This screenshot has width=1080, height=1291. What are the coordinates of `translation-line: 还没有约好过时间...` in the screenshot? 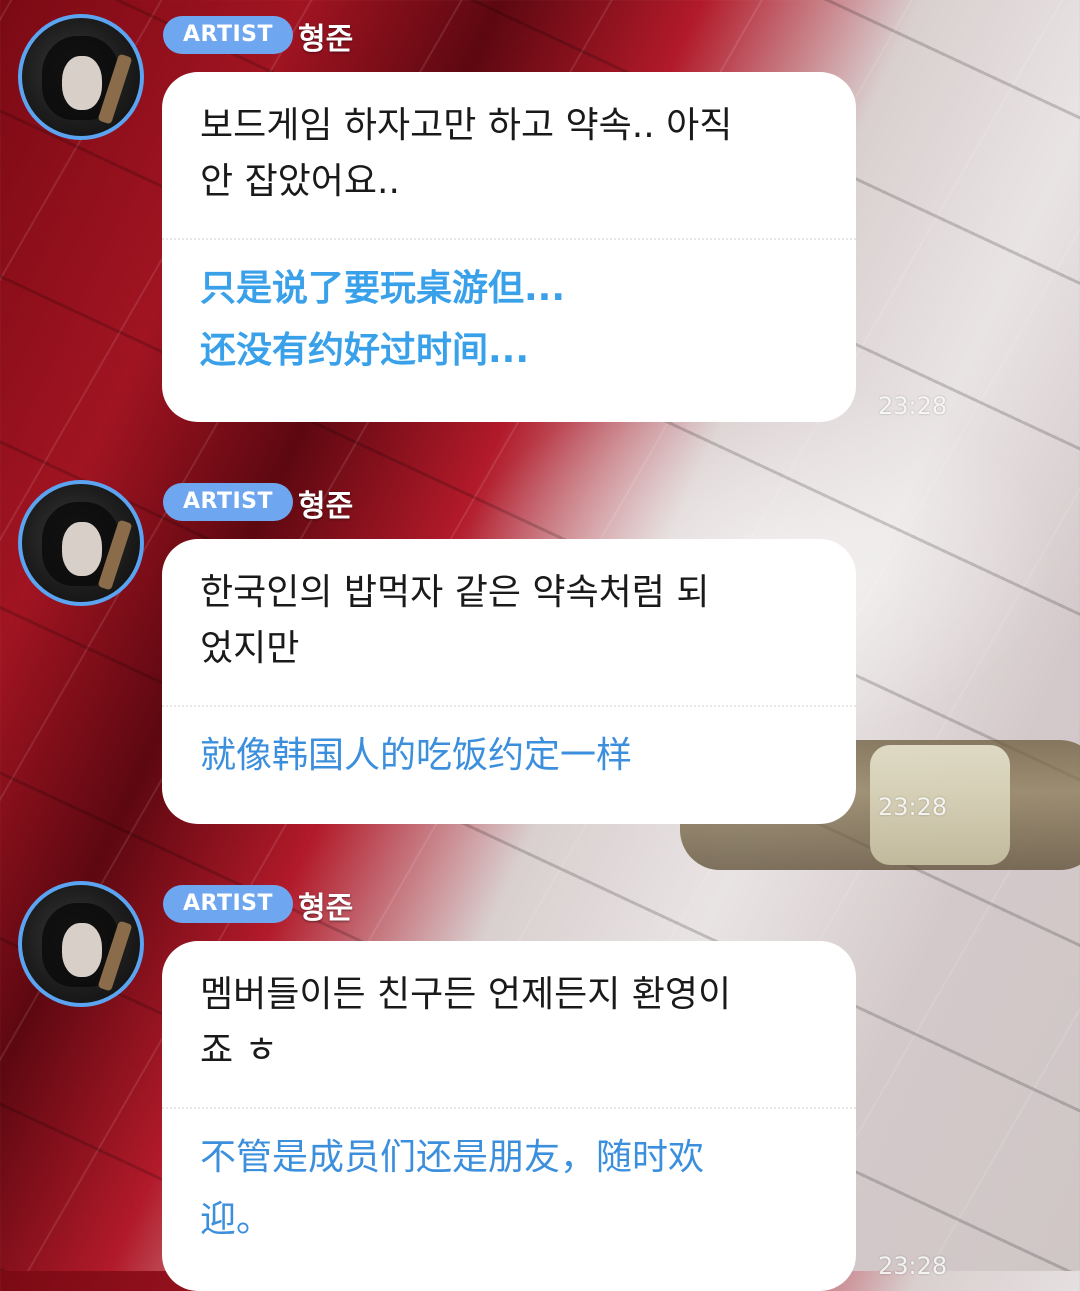 It's located at (365, 350).